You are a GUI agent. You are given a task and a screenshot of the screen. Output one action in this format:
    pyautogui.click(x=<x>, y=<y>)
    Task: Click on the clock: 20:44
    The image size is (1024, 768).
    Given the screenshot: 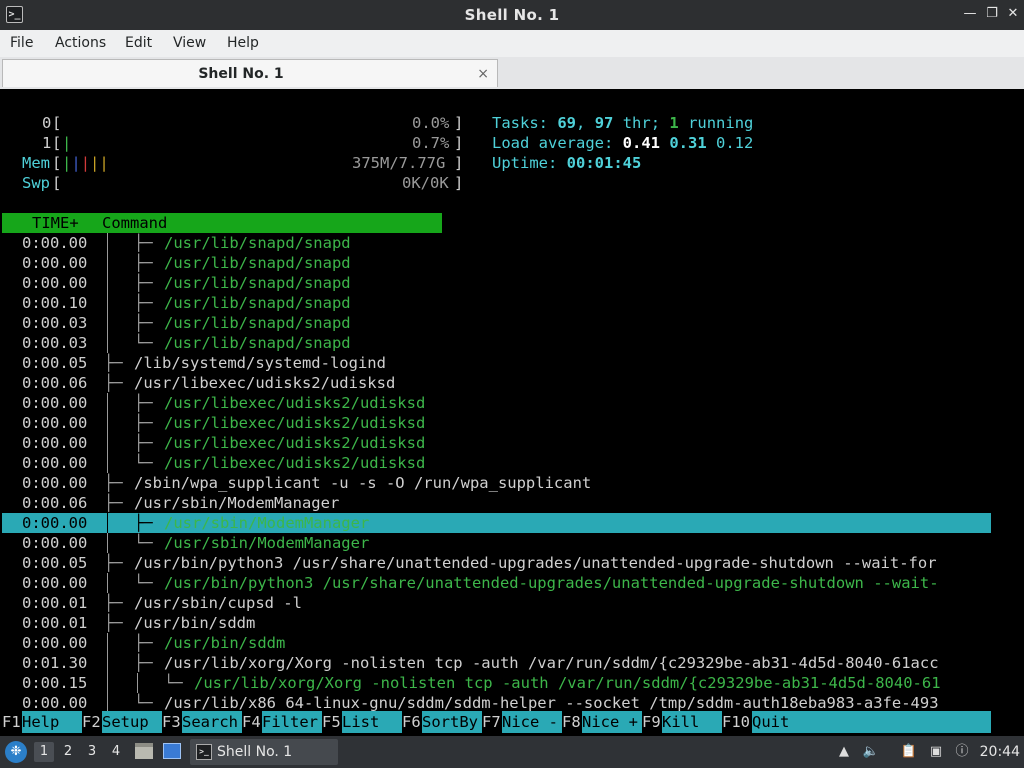 What is the action you would take?
    pyautogui.click(x=1000, y=752)
    